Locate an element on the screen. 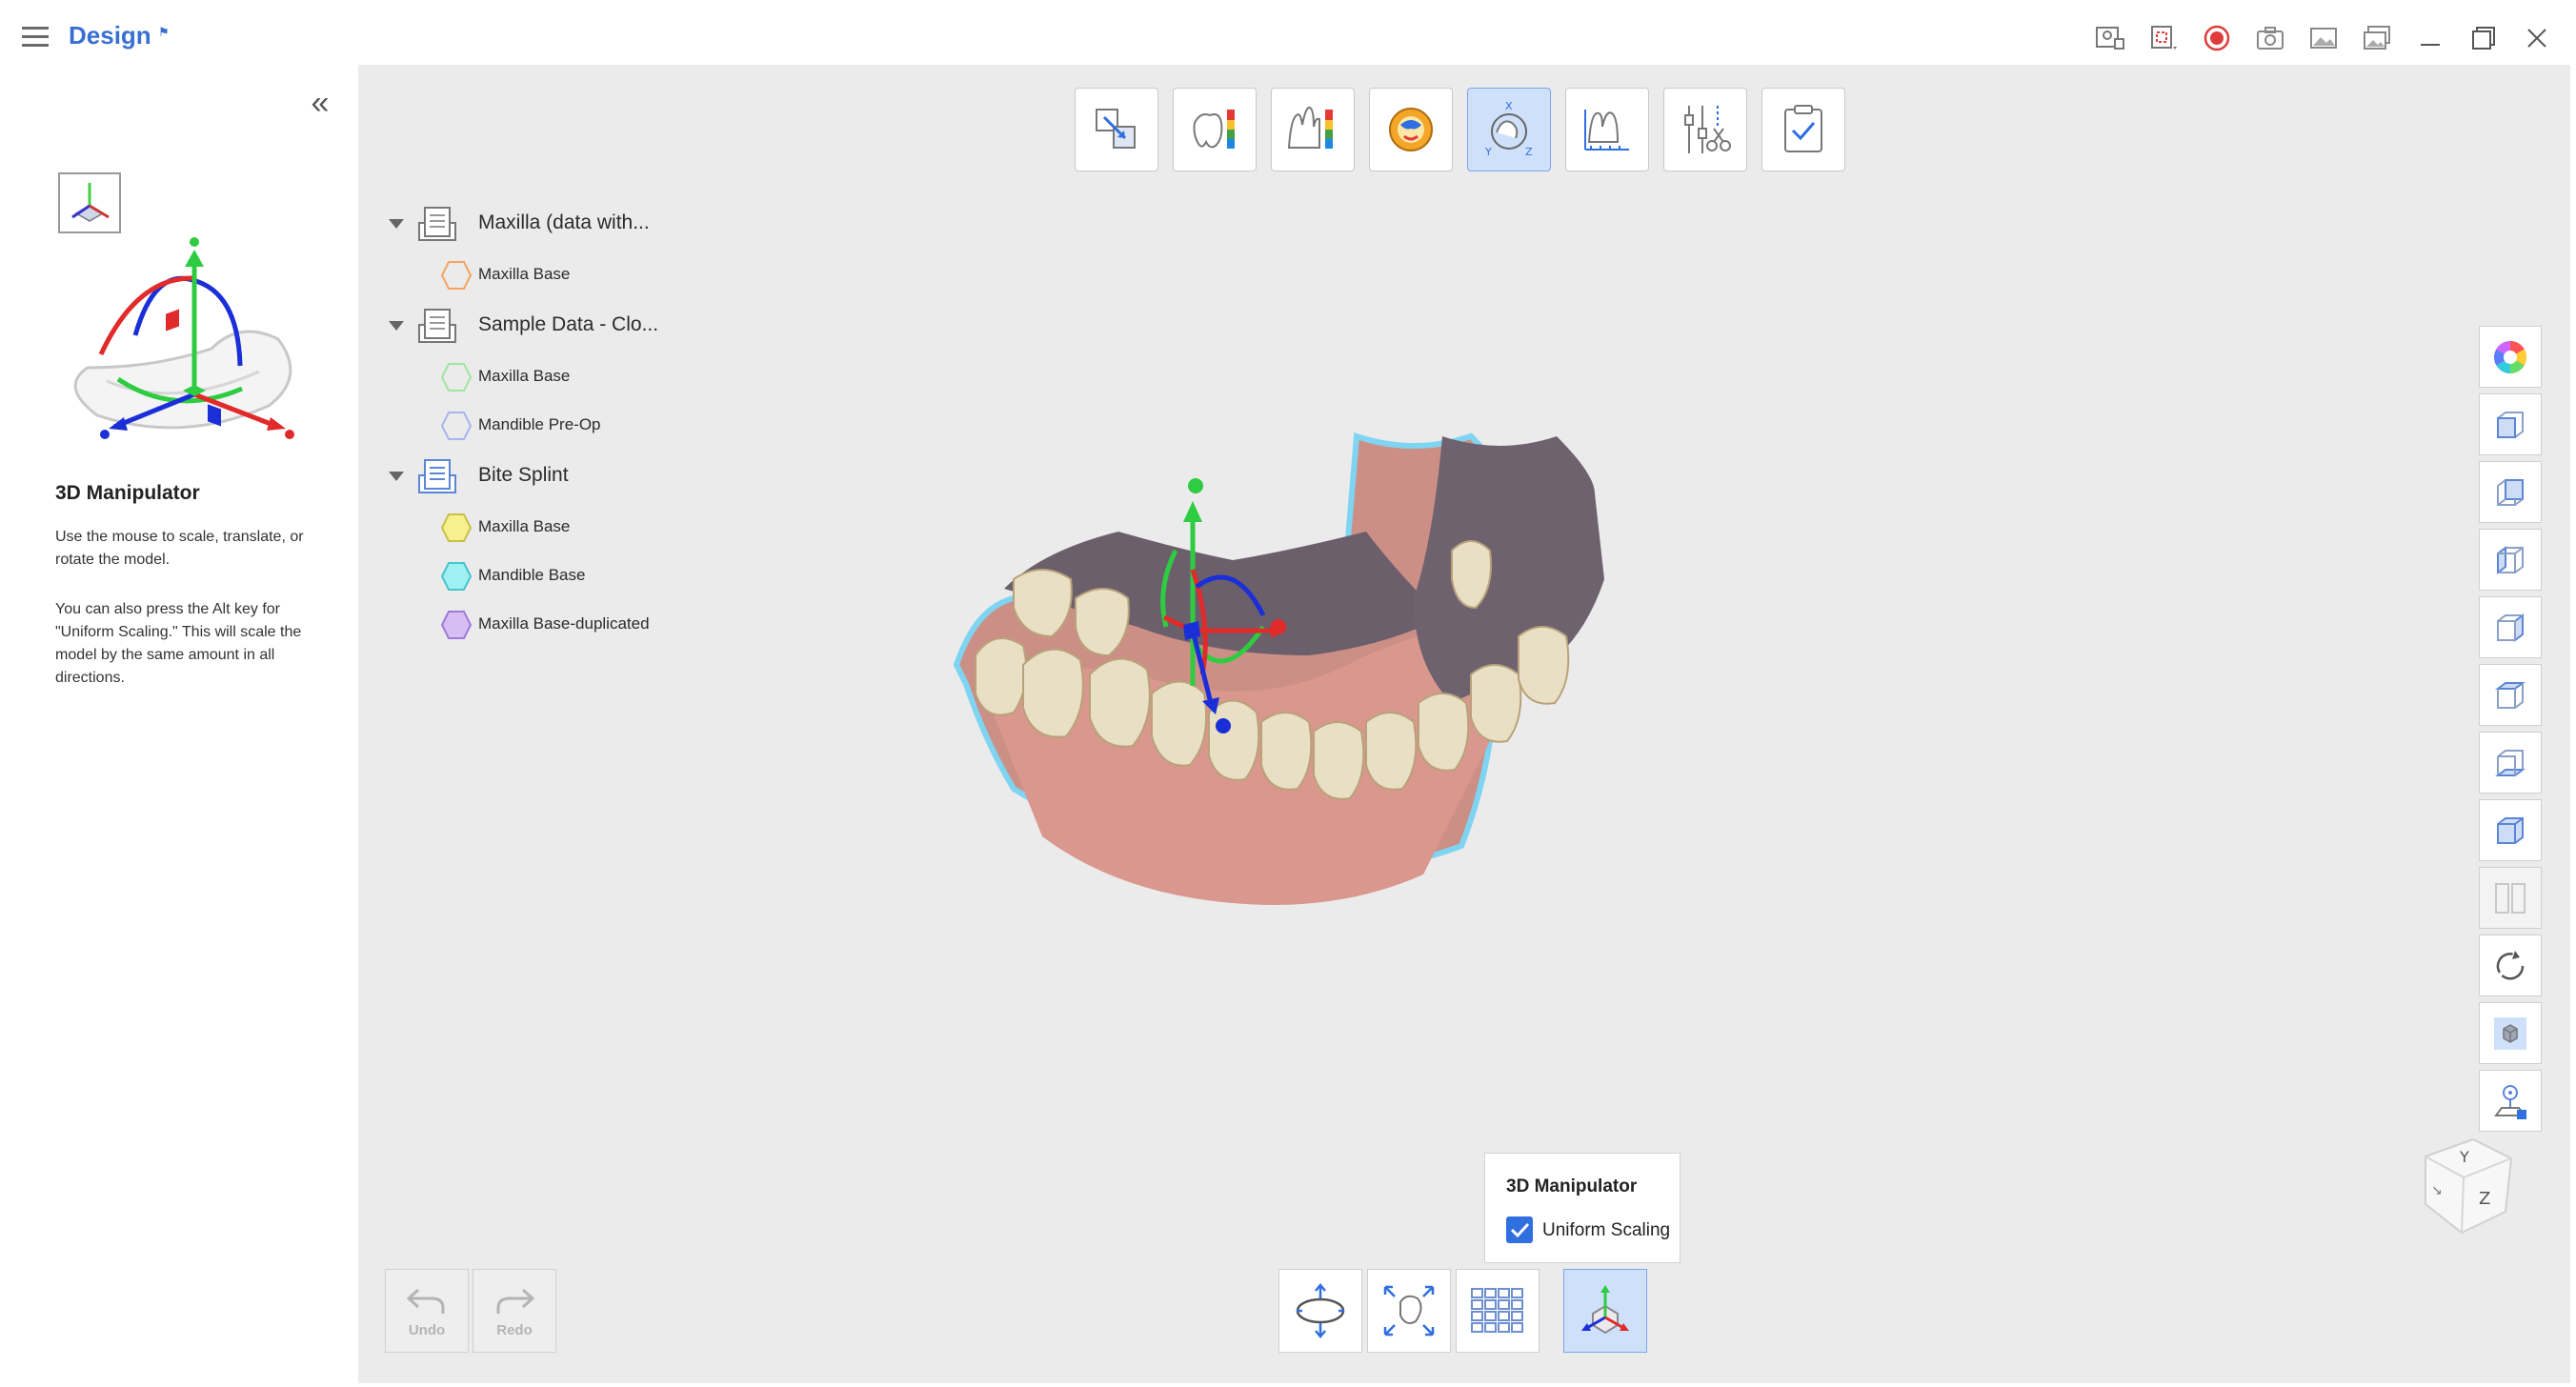 This screenshot has height=1387, width=2576. checkmark-icon is located at coordinates (1520, 1230).